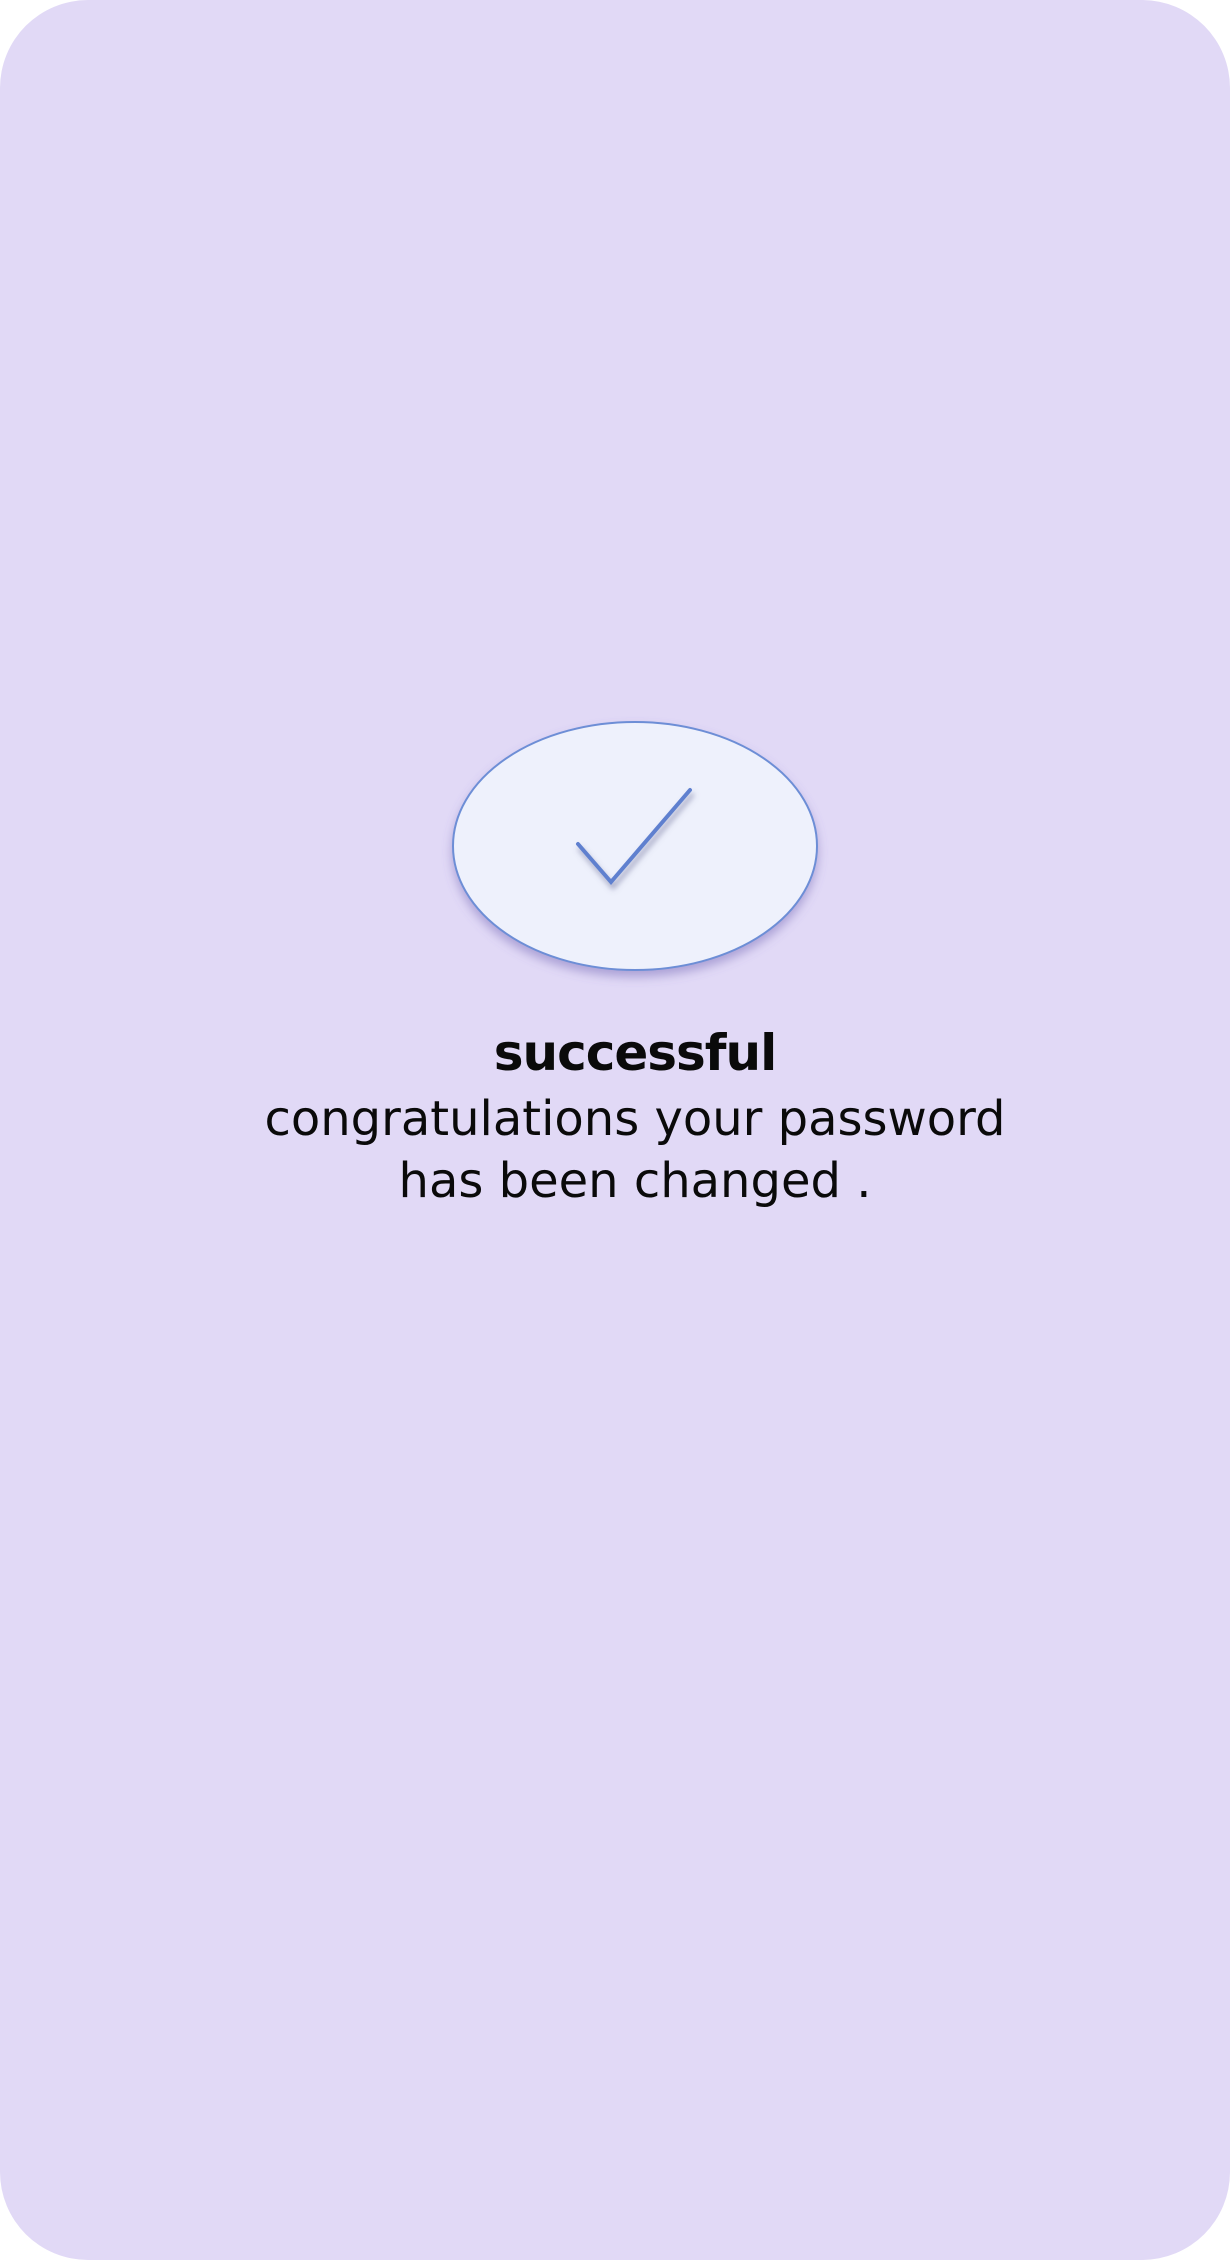 Image resolution: width=1230 pixels, height=2260 pixels. I want to click on success-title: successful, so click(635, 1053).